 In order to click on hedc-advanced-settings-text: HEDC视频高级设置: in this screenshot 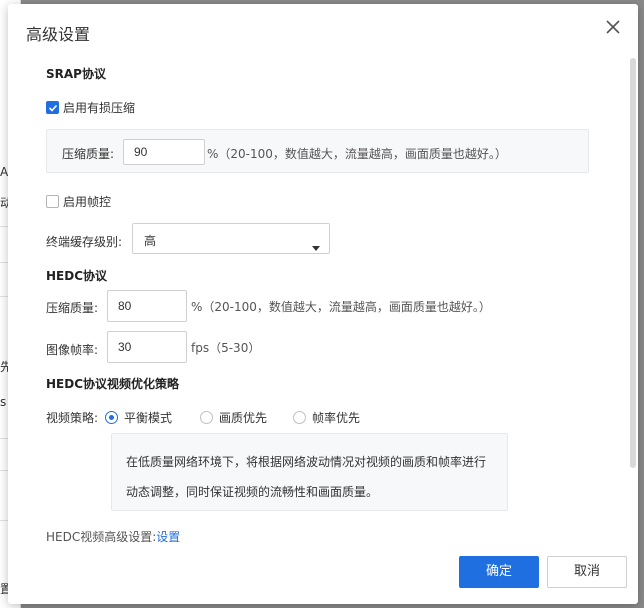, I will do `click(101, 537)`.